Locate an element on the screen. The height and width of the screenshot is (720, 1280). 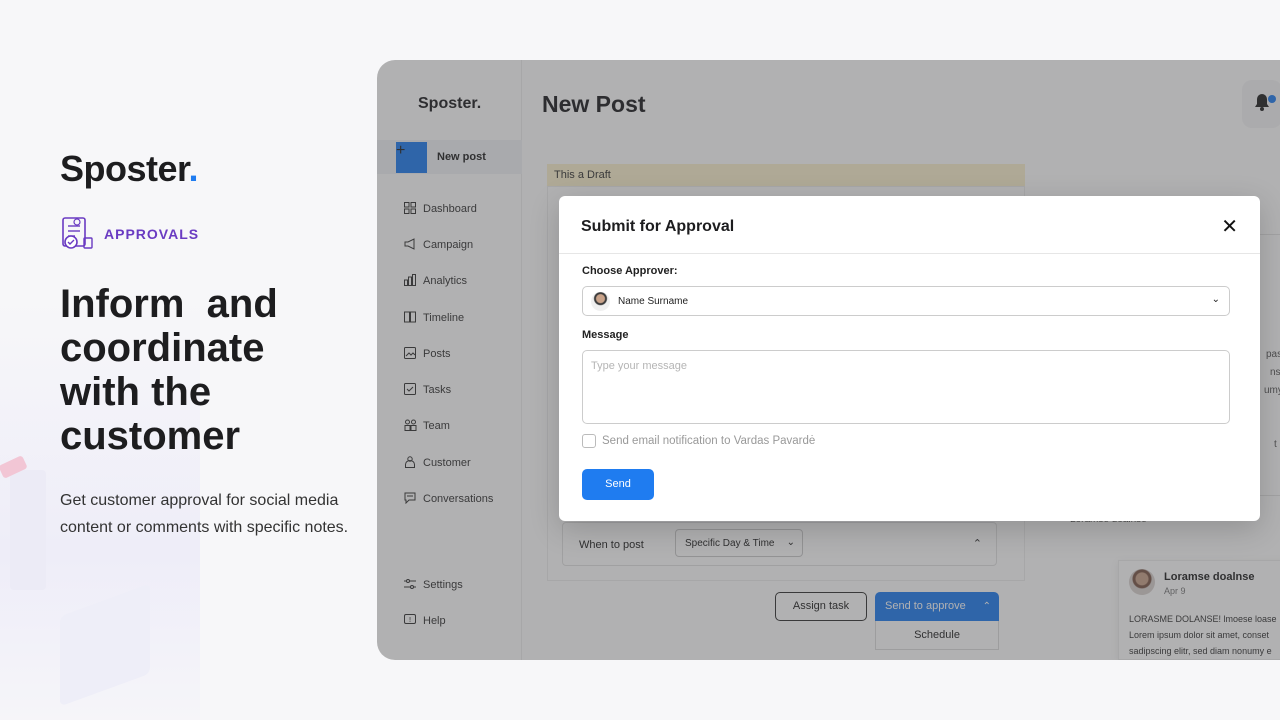
approver-label: Choose Approver: is located at coordinates (630, 271).